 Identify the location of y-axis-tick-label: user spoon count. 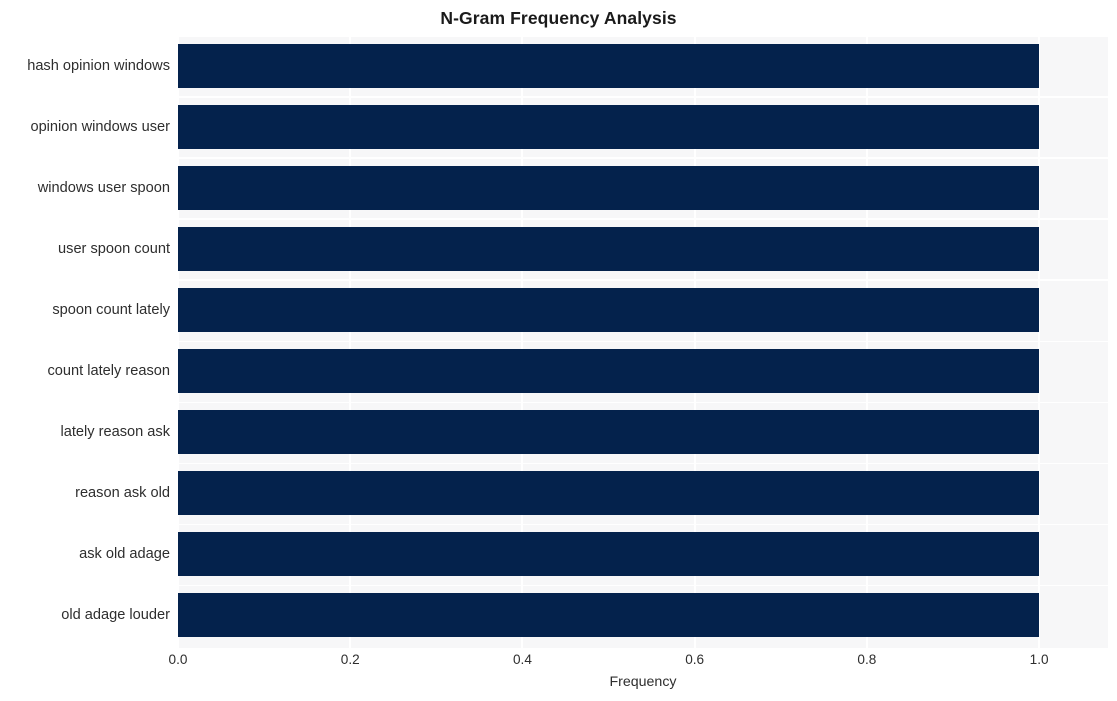
(114, 248).